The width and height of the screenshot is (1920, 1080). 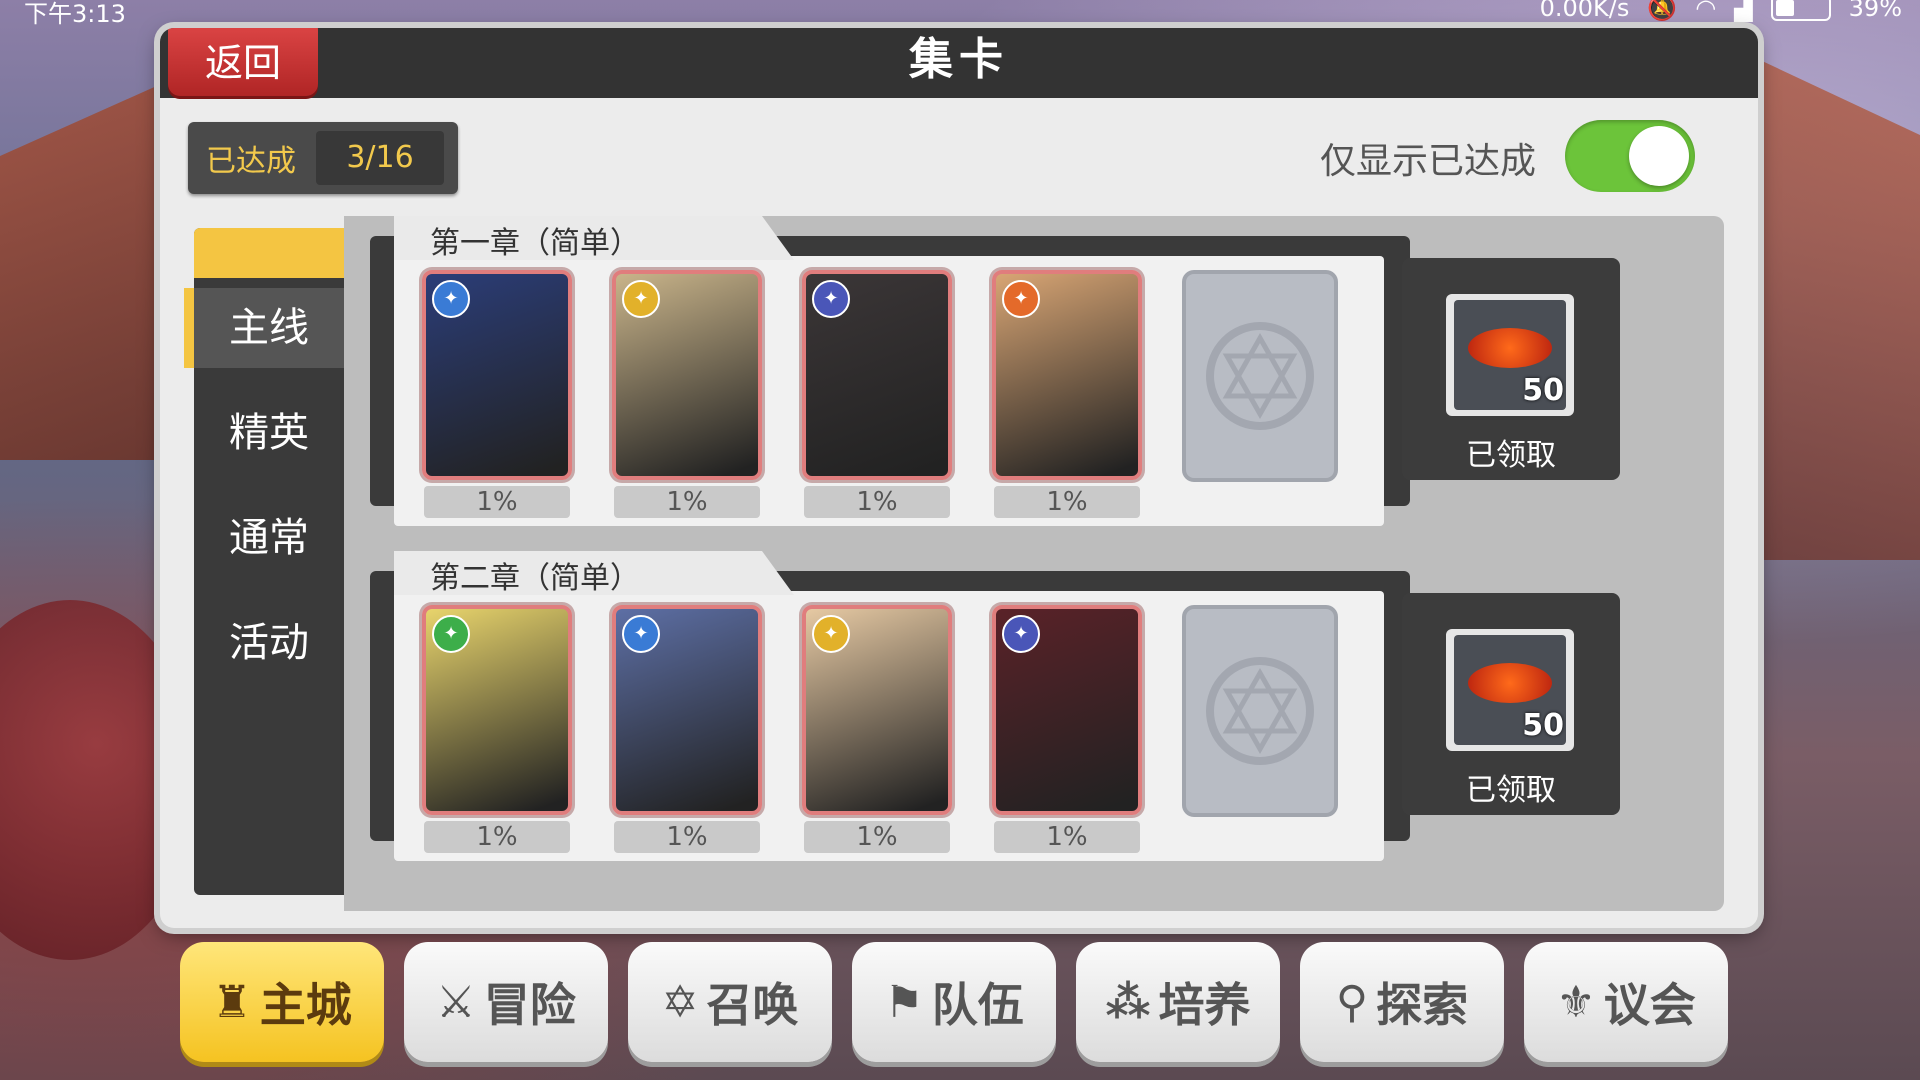 I want to click on nav-label: 探索, so click(x=1422, y=1005).